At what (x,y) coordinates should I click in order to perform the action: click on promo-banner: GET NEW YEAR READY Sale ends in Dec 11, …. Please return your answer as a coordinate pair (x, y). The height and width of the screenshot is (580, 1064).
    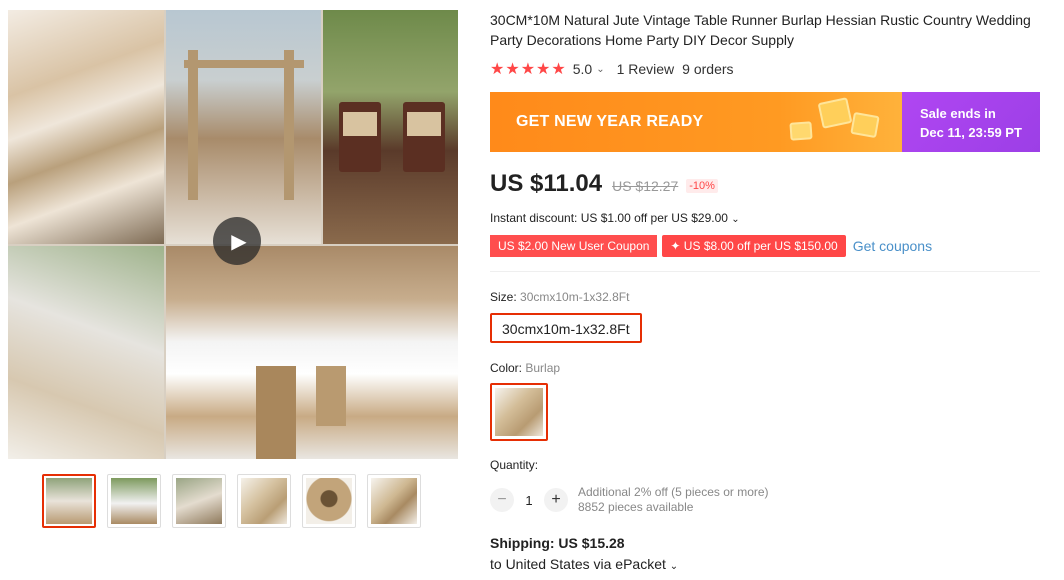
    Looking at the image, I should click on (765, 122).